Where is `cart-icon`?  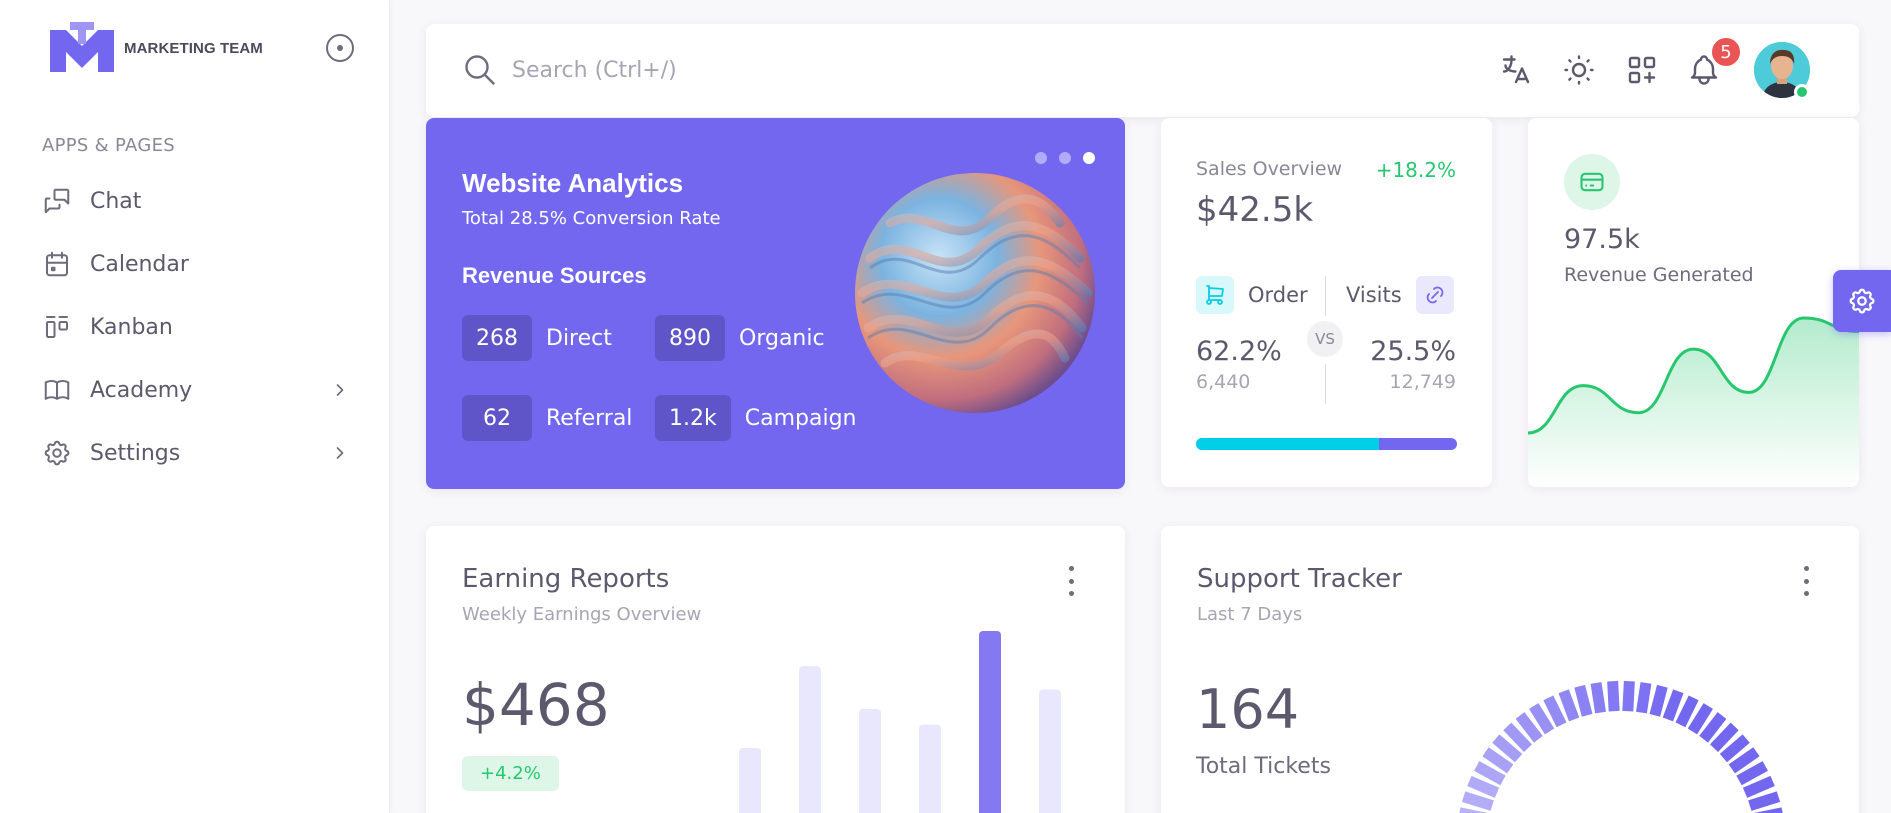
cart-icon is located at coordinates (1215, 295).